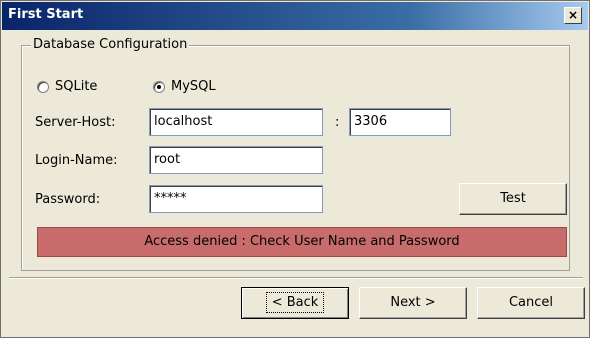  Describe the element at coordinates (236, 199) in the screenshot. I see `password-input: *****` at that location.